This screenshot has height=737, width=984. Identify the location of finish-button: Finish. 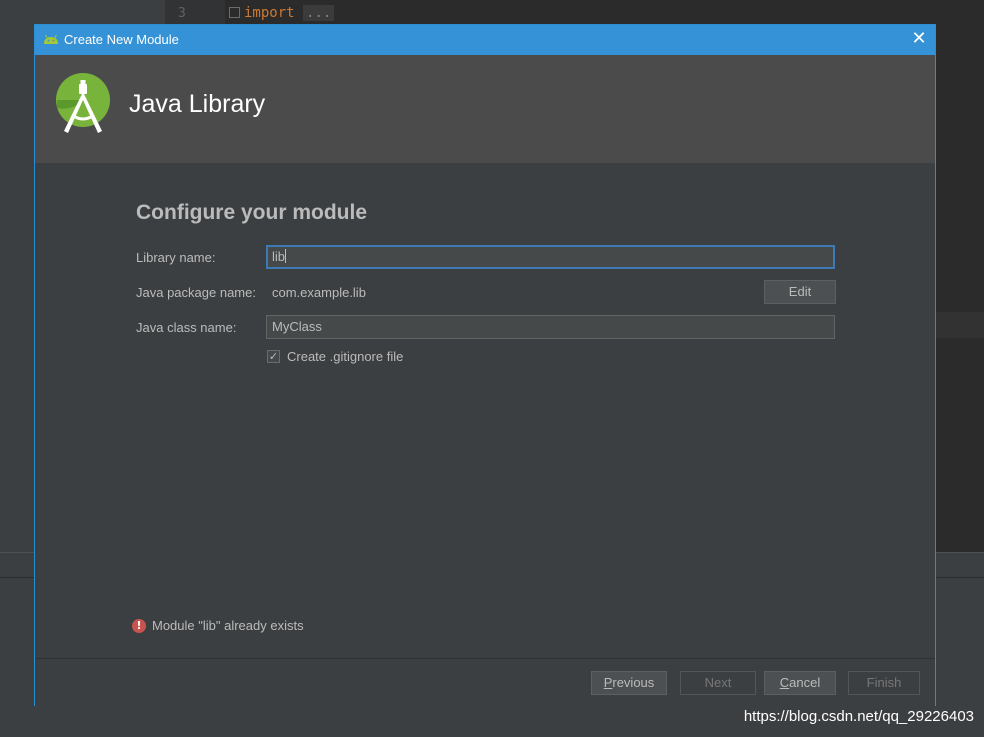
(884, 683).